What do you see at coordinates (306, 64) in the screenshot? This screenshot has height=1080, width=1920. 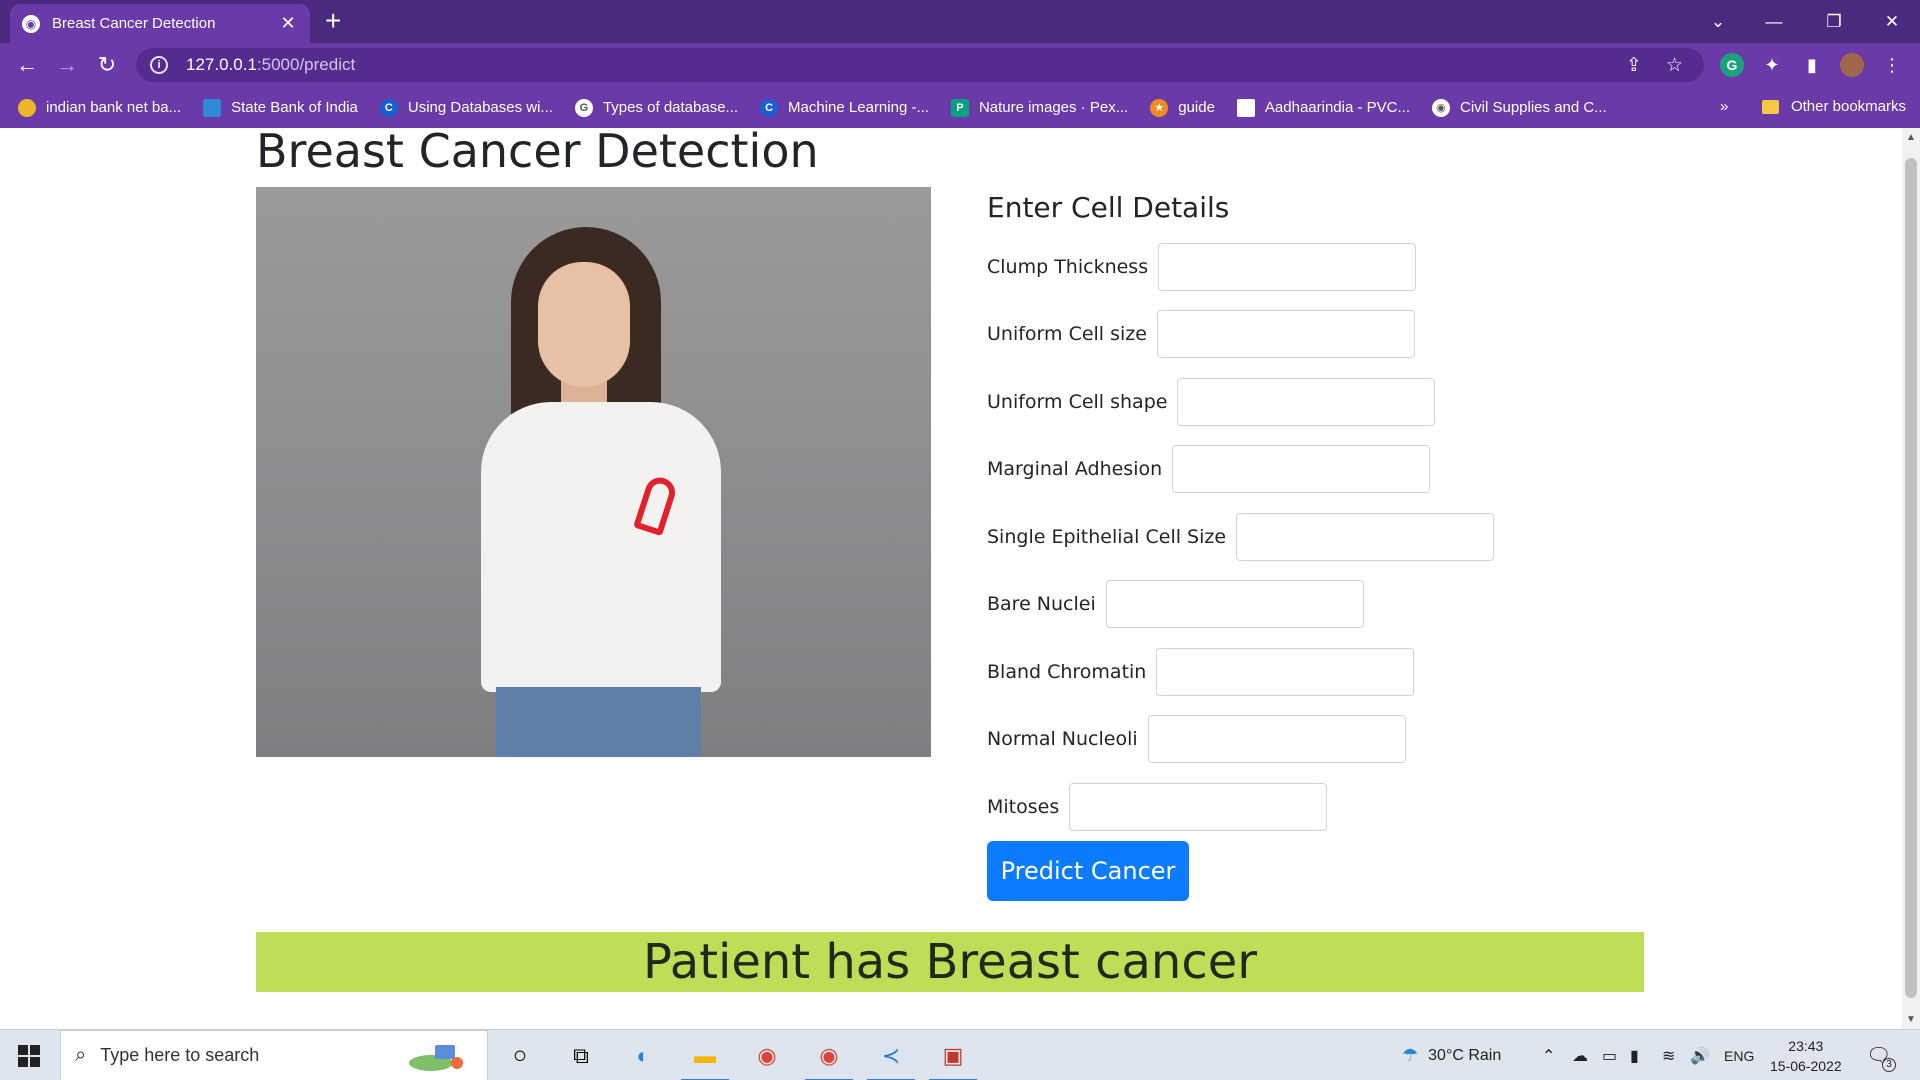 I see `url-path: :5000/predict` at bounding box center [306, 64].